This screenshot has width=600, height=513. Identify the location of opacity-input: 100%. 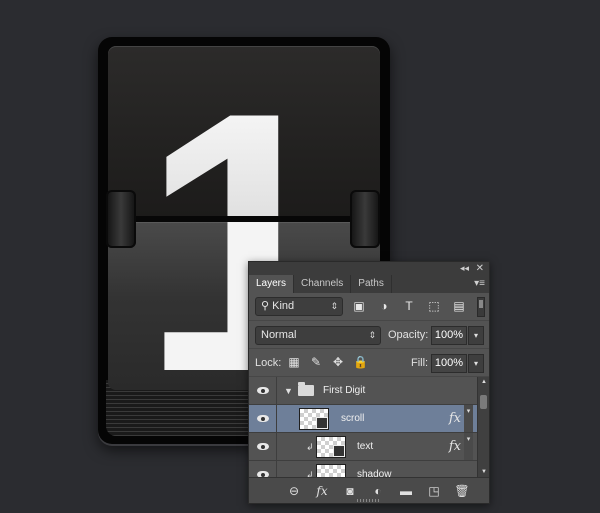
(449, 335).